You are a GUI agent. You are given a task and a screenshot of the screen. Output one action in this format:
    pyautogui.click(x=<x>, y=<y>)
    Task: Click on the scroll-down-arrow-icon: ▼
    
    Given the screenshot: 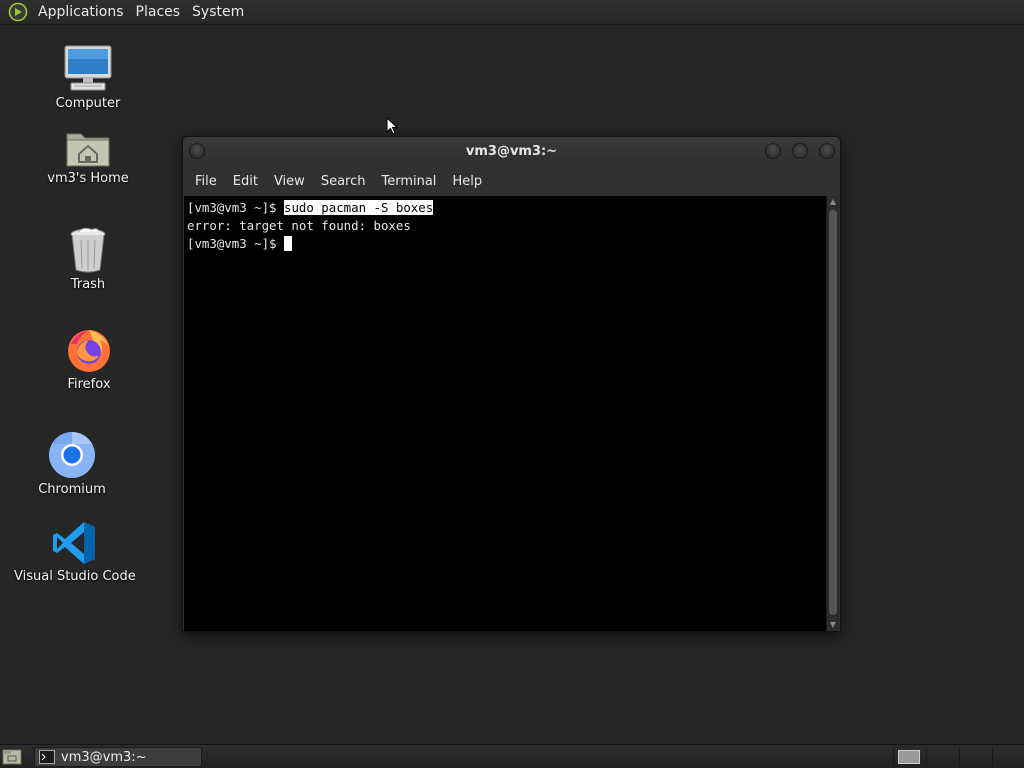 What is the action you would take?
    pyautogui.click(x=833, y=625)
    